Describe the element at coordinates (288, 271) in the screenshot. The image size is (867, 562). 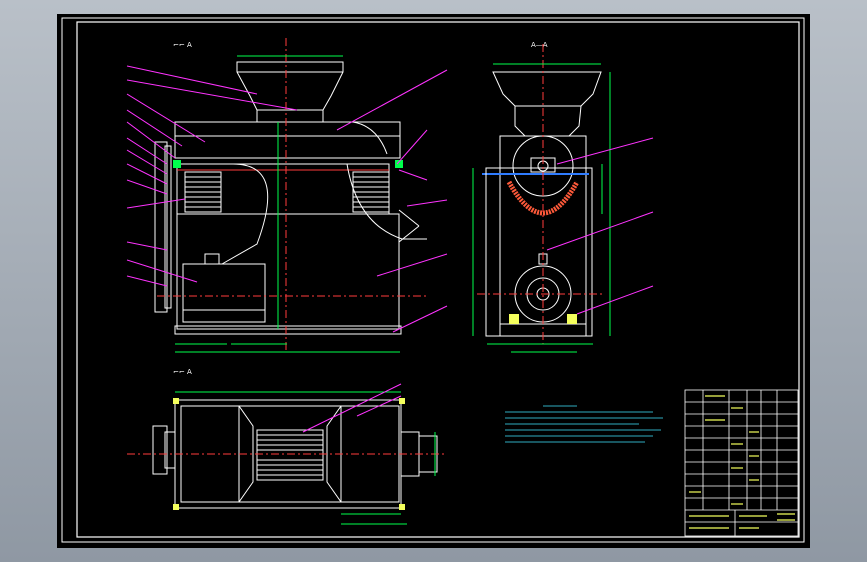
I see `main-frame` at that location.